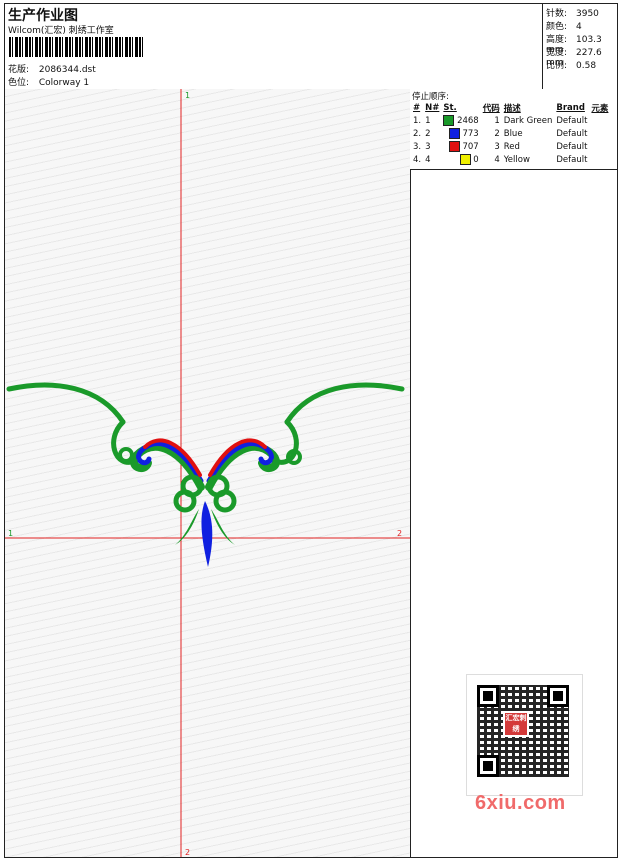 The height and width of the screenshot is (861, 620). Describe the element at coordinates (417, 107) in the screenshot. I see `col-index: #` at that location.